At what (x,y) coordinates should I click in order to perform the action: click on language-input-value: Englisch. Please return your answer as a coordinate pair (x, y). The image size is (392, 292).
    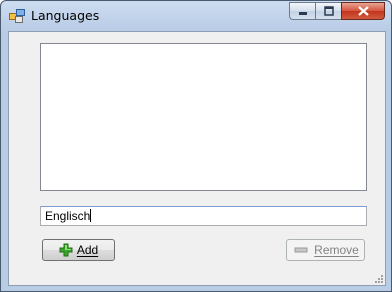
    Looking at the image, I should click on (68, 216).